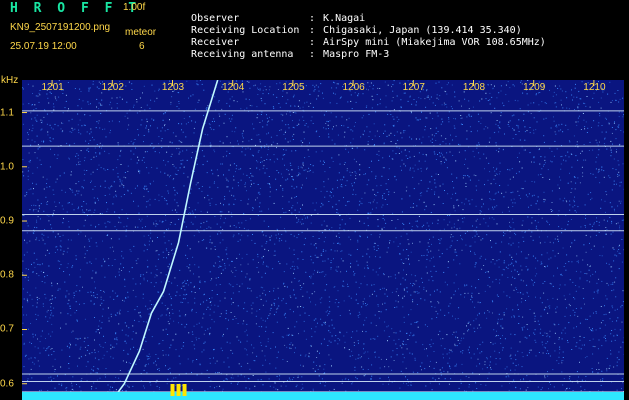 The height and width of the screenshot is (400, 629). I want to click on app-title: H R O F F T, so click(75, 8).